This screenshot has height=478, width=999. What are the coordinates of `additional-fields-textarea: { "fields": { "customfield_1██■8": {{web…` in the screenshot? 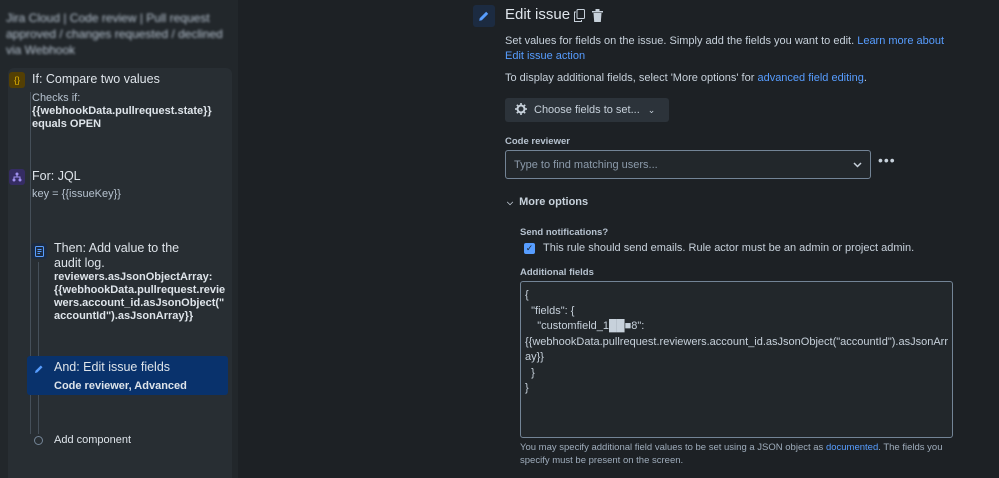 It's located at (736, 359).